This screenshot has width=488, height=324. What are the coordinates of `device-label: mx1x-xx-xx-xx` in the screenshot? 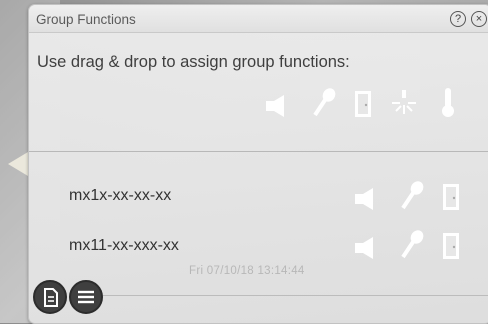 It's located at (120, 195).